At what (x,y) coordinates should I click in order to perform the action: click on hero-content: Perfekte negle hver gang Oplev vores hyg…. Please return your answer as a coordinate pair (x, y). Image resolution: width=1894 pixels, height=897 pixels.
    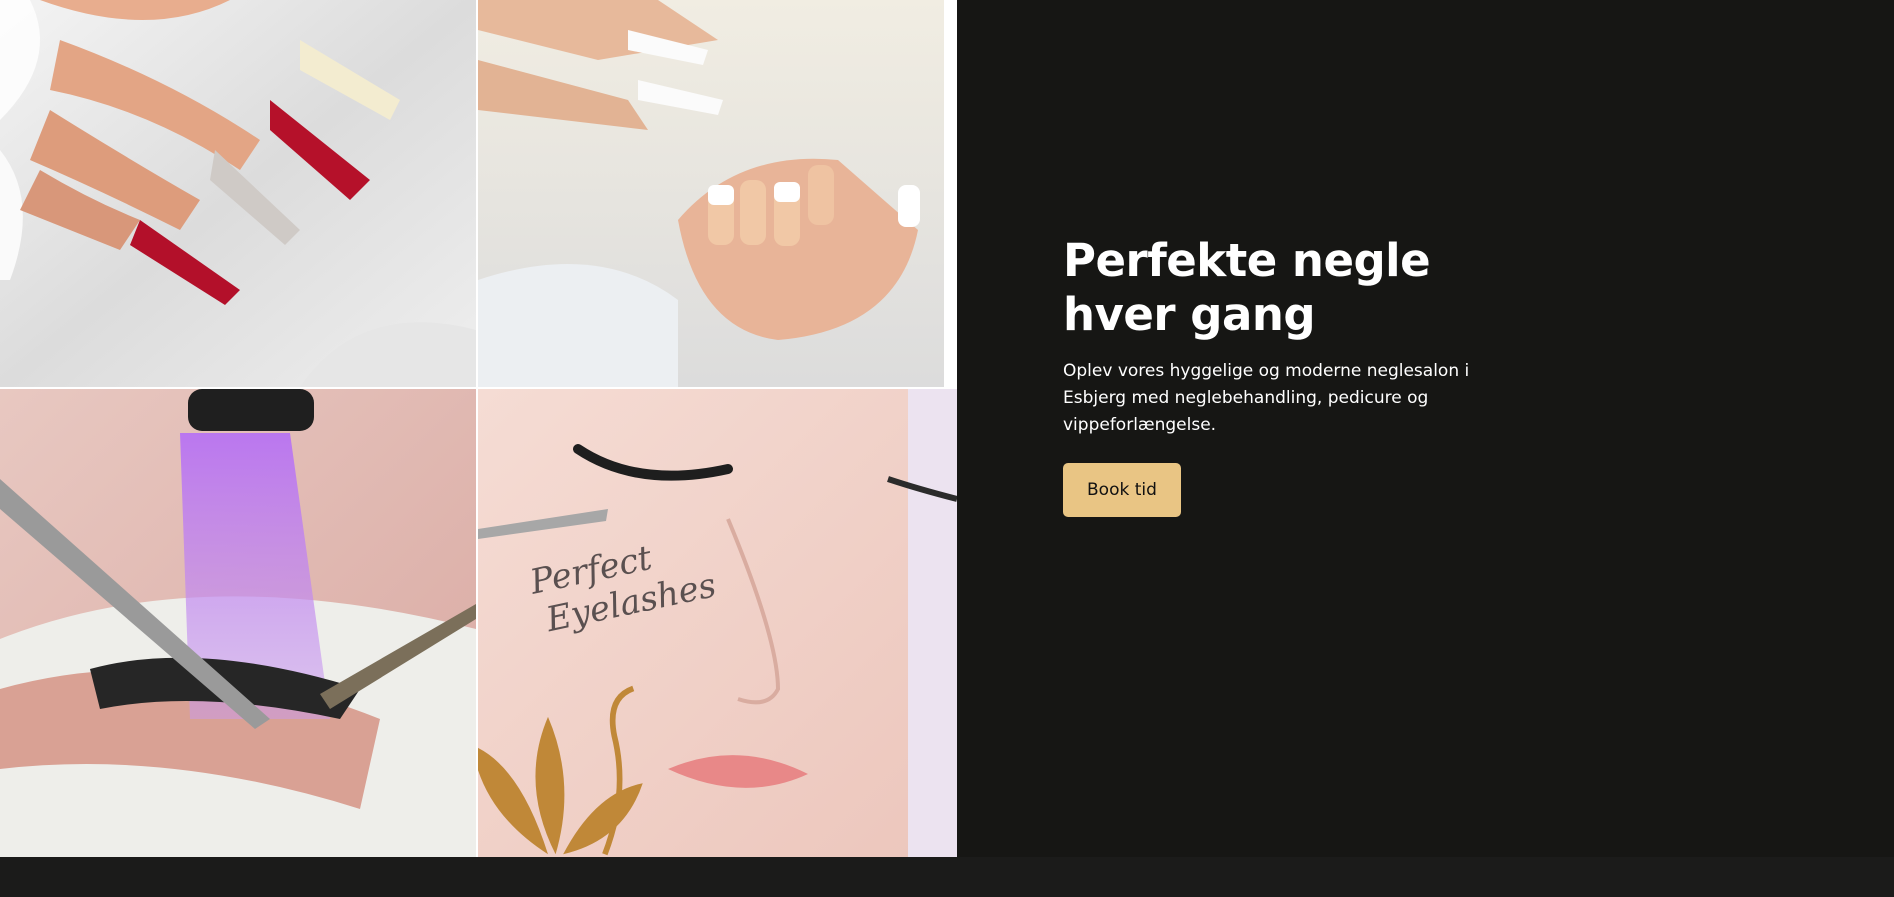
    Looking at the image, I should click on (1283, 375).